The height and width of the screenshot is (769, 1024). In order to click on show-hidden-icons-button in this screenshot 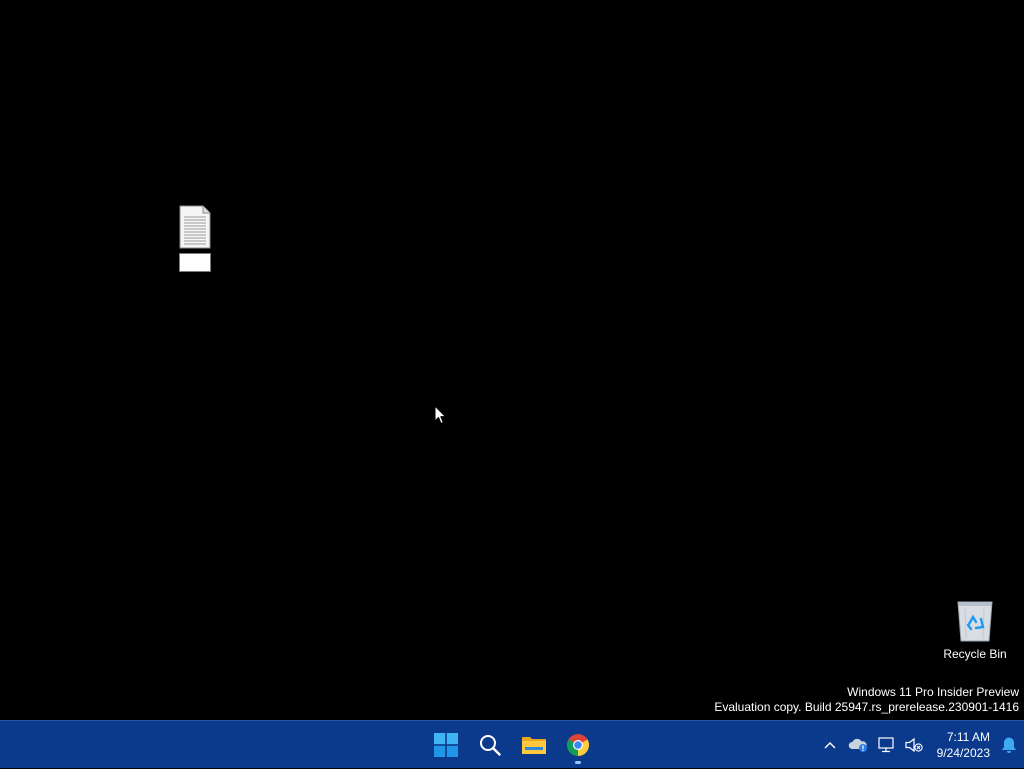, I will do `click(830, 745)`.